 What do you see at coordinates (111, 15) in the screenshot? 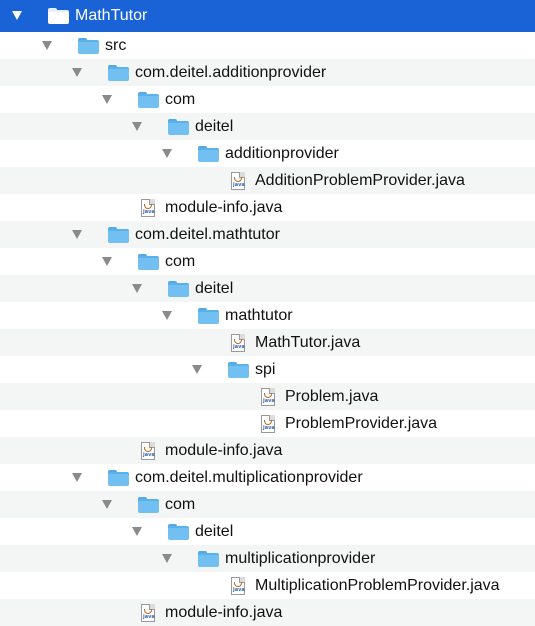
I see `tree-item-label: MathTutor` at bounding box center [111, 15].